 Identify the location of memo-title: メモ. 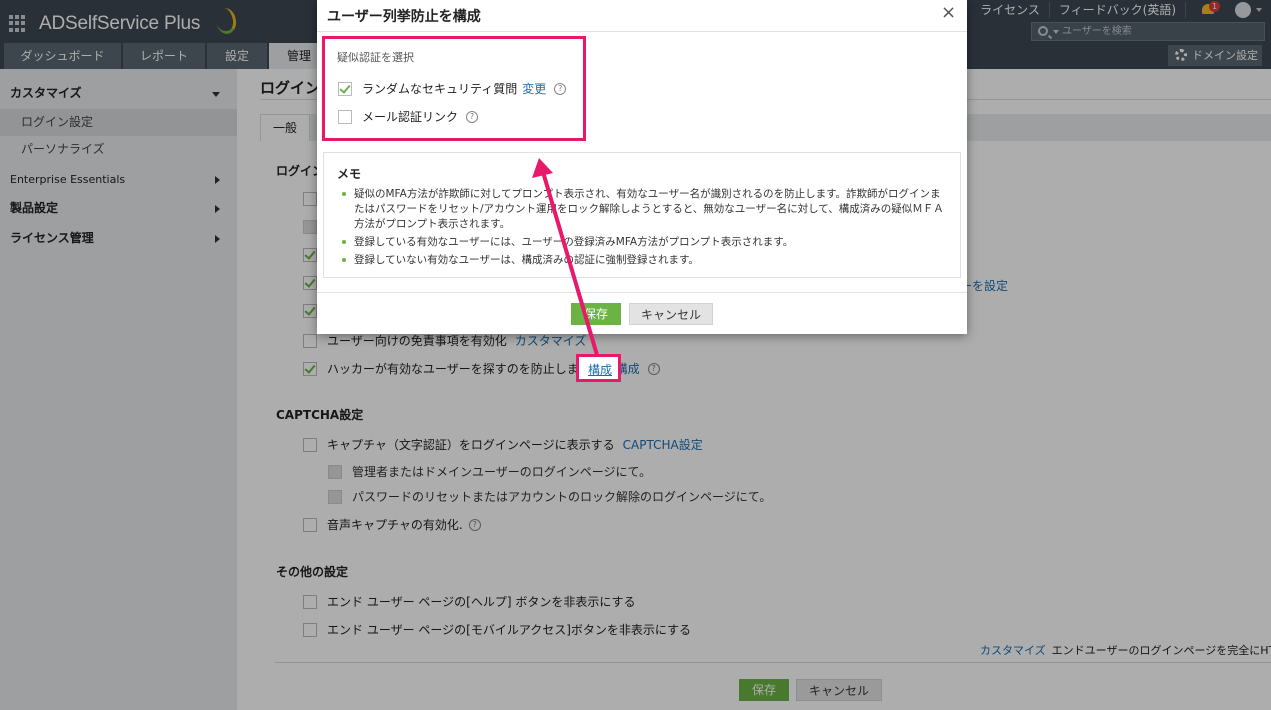
(349, 174).